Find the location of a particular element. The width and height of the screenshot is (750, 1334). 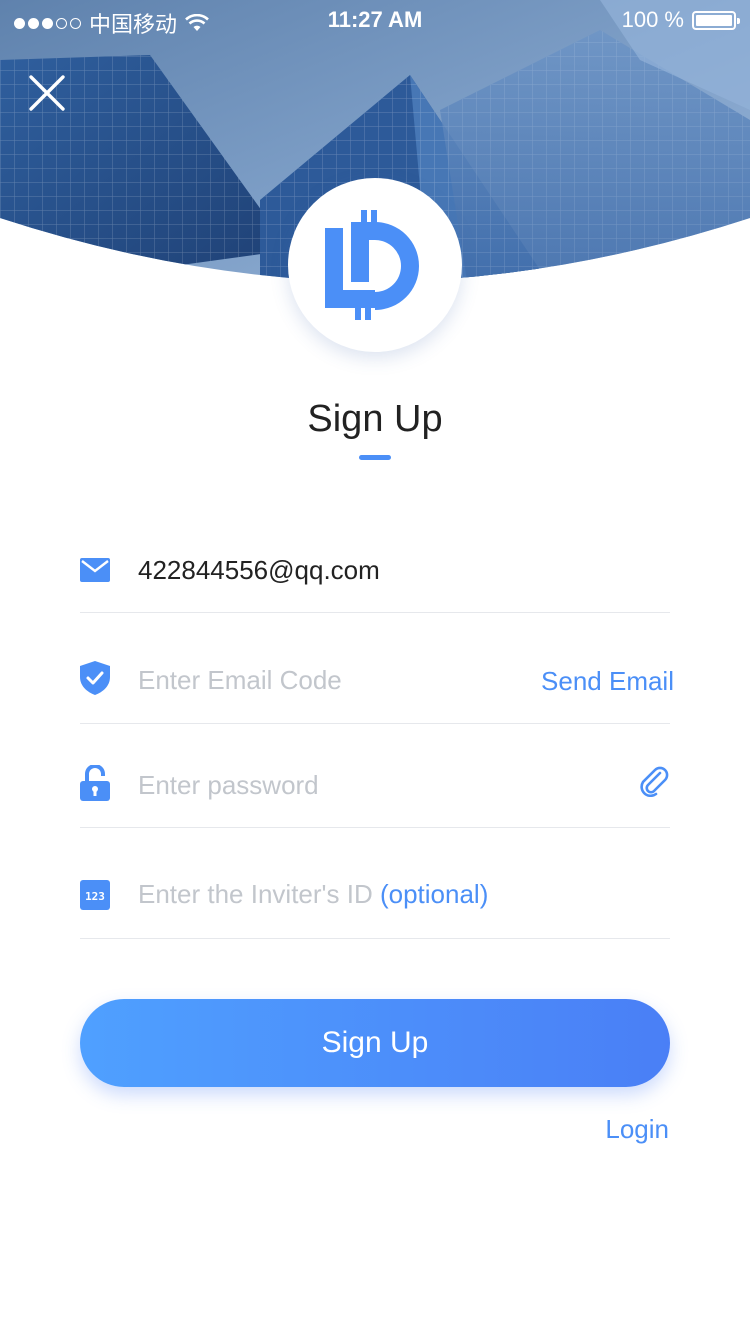

sign-up-button: Sign Up is located at coordinates (375, 1043).